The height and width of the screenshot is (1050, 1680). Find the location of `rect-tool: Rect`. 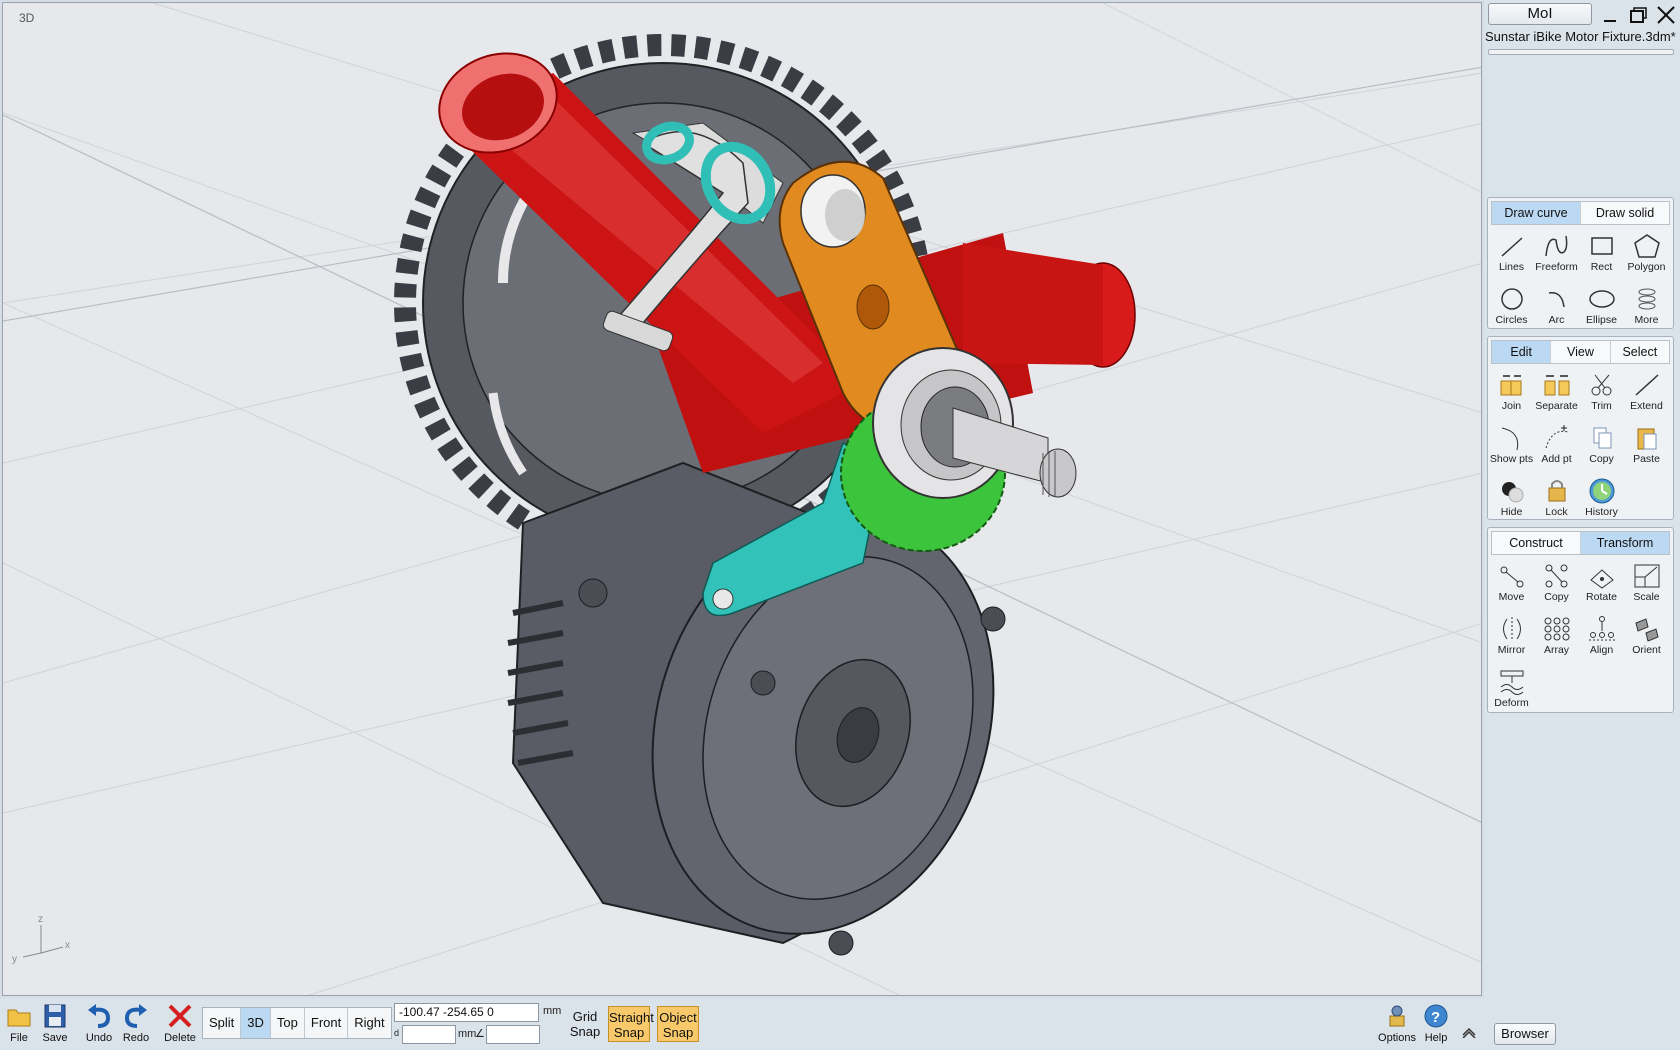

rect-tool: Rect is located at coordinates (1601, 253).